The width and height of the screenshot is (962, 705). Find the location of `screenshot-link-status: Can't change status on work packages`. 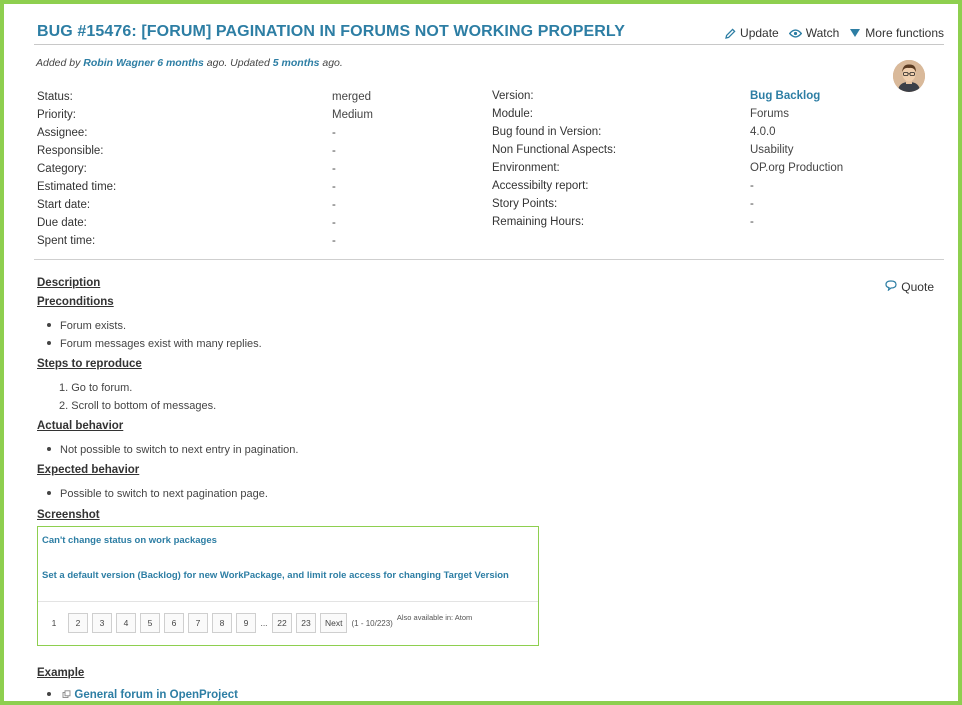

screenshot-link-status: Can't change status on work packages is located at coordinates (129, 540).